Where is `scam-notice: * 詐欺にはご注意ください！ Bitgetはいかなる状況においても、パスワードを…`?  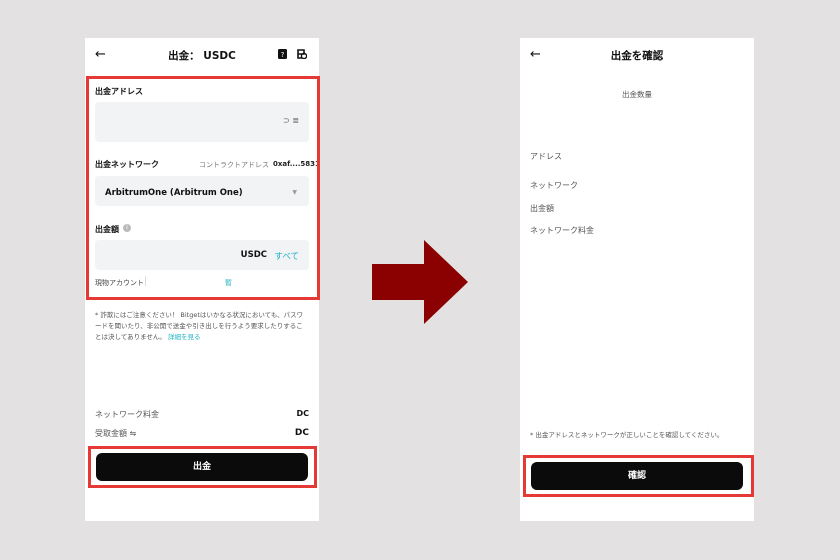 scam-notice: * 詐欺にはご注意ください！ Bitgetはいかなる状況においても、パスワードを… is located at coordinates (202, 326).